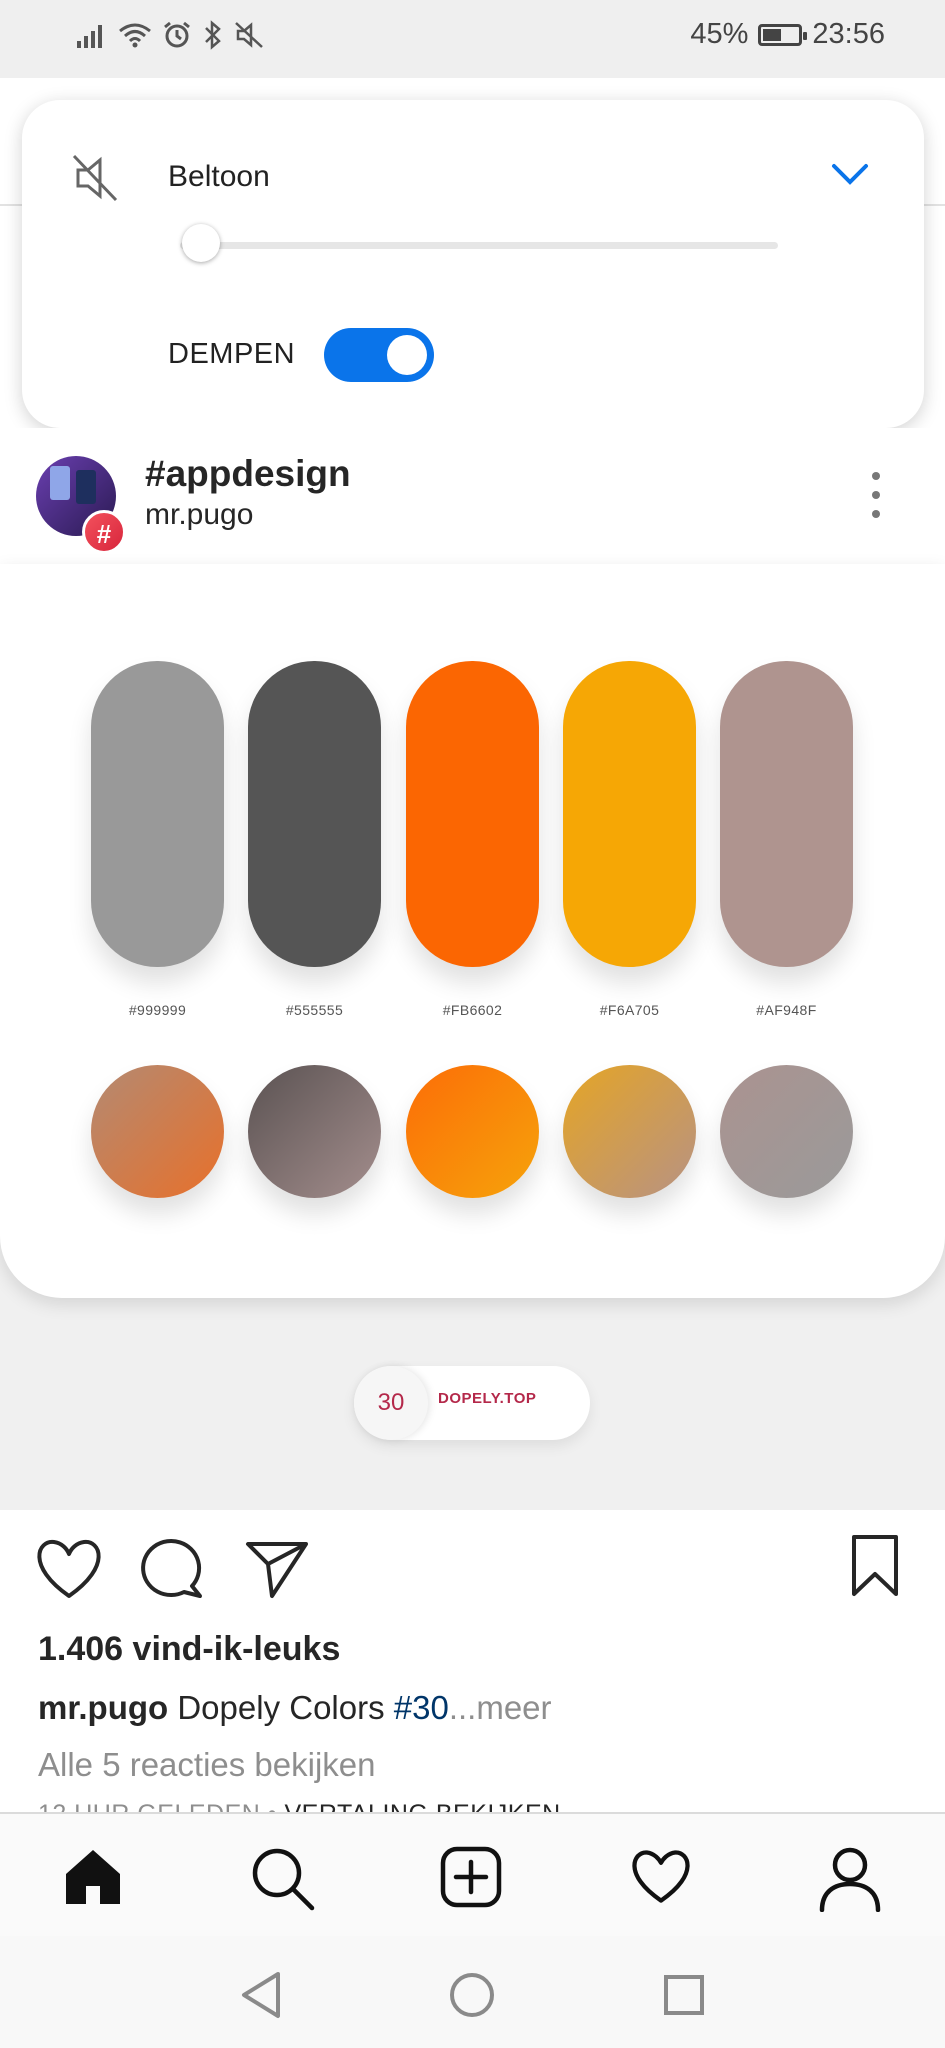 The image size is (945, 2048). What do you see at coordinates (783, 34) in the screenshot?
I see `battery-icon` at bounding box center [783, 34].